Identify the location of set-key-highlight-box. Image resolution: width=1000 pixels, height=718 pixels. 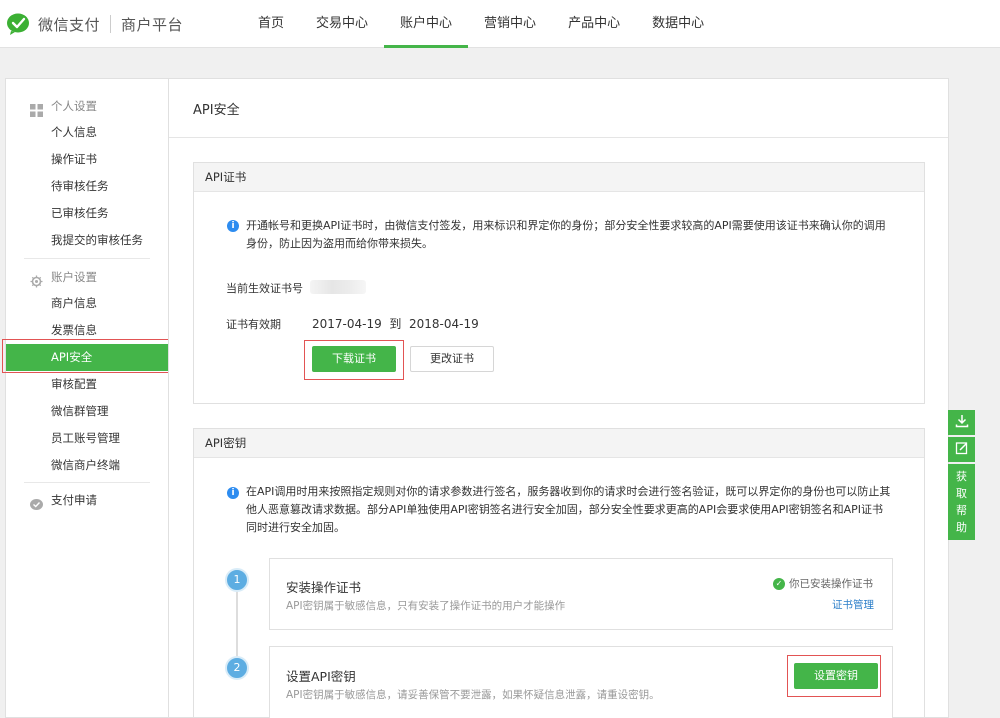
(834, 676).